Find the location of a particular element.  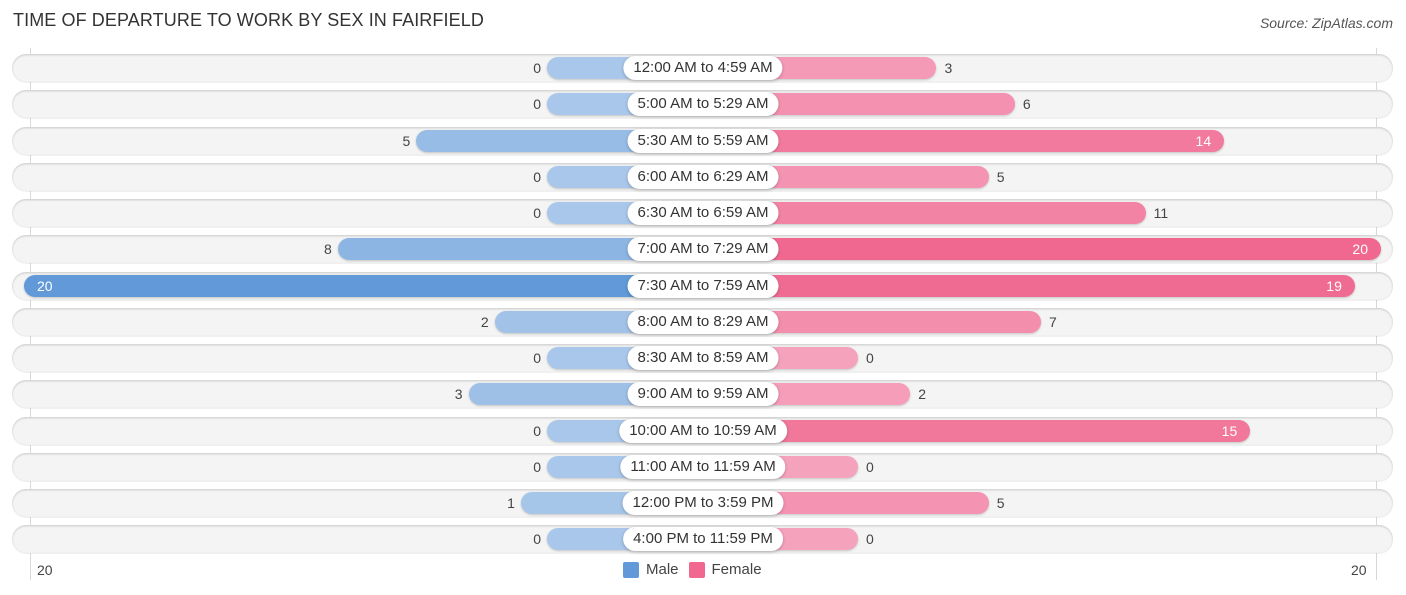

category-label: 11:00 AM to 11:59 AM is located at coordinates (703, 466).